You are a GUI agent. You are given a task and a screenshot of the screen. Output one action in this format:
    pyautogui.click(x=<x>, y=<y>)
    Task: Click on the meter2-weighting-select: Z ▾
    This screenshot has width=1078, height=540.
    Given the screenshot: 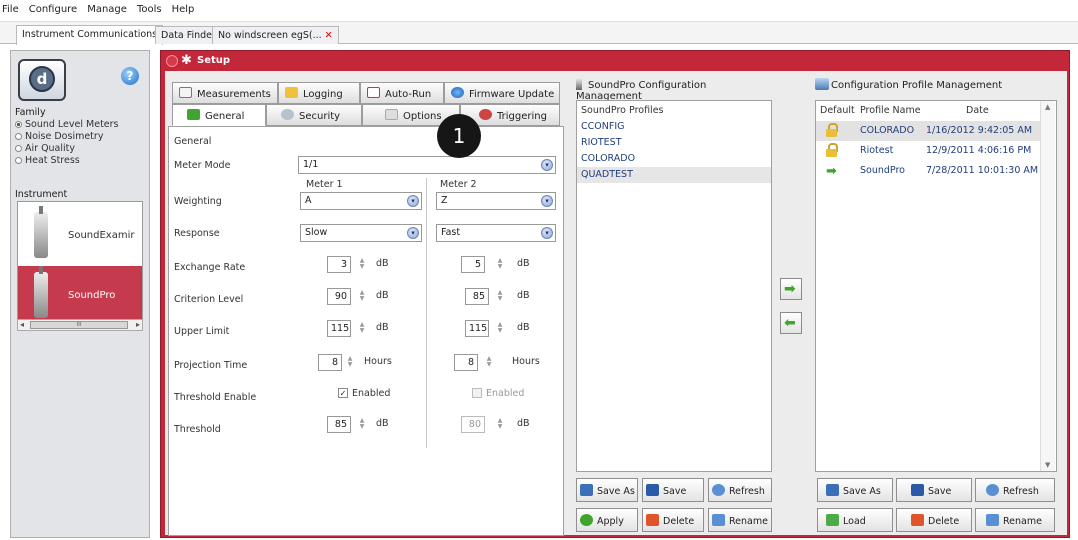 What is the action you would take?
    pyautogui.click(x=496, y=201)
    